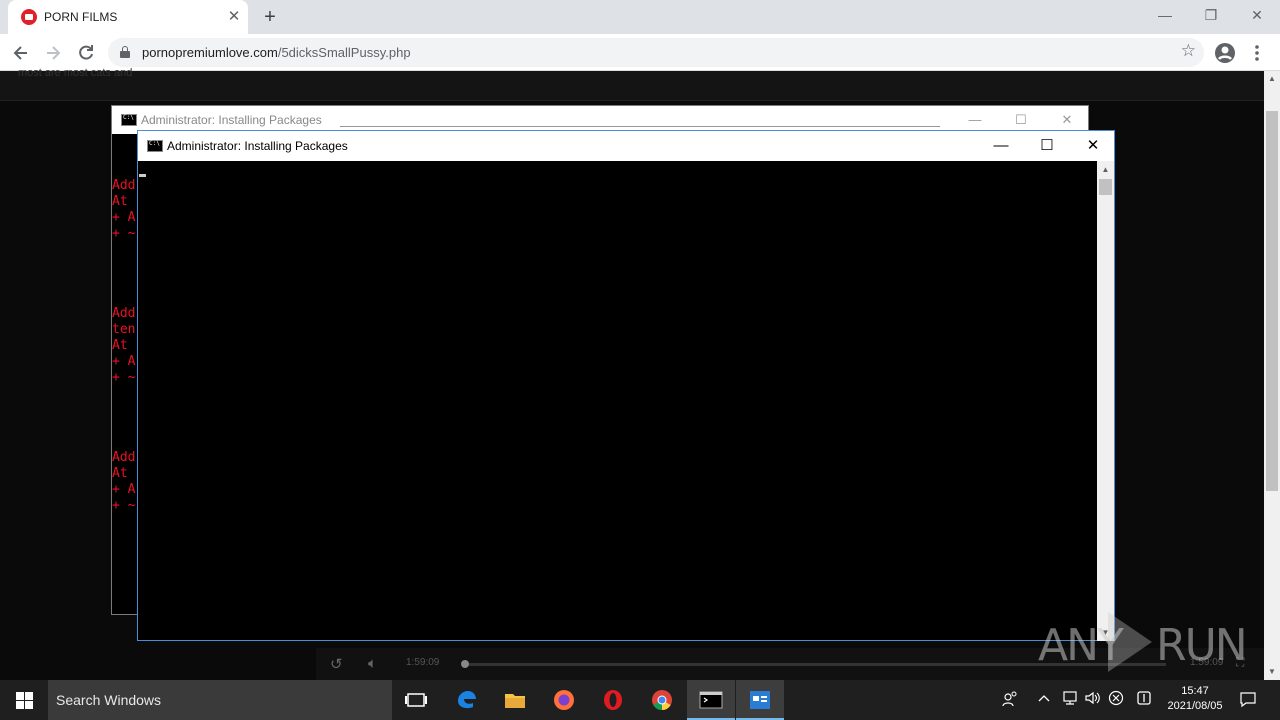  What do you see at coordinates (1144, 700) in the screenshot?
I see `input-method-icon` at bounding box center [1144, 700].